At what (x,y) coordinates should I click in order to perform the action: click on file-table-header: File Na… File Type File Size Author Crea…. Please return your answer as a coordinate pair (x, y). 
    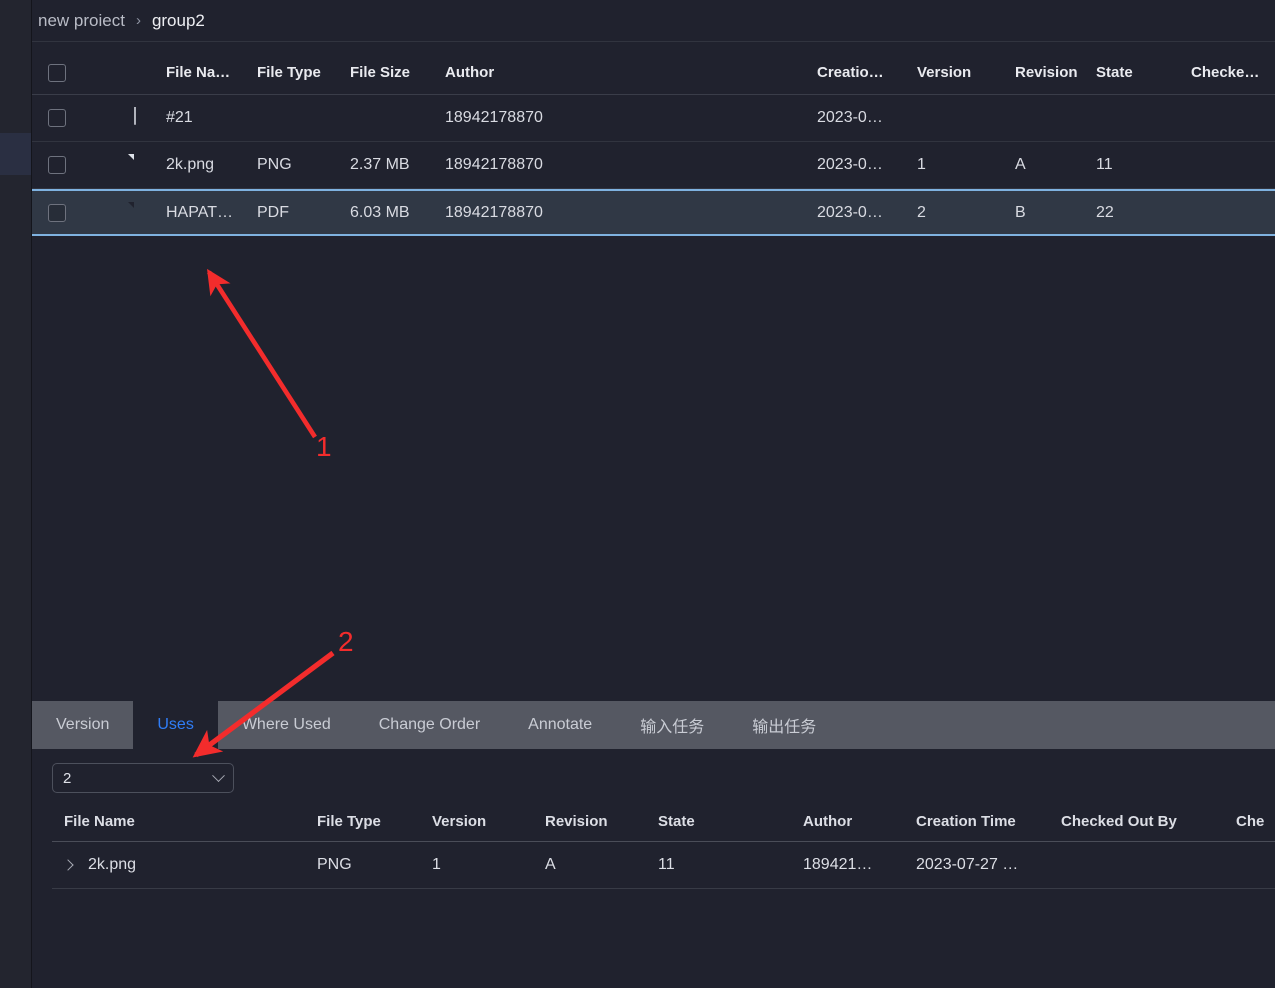
    Looking at the image, I should click on (653, 68).